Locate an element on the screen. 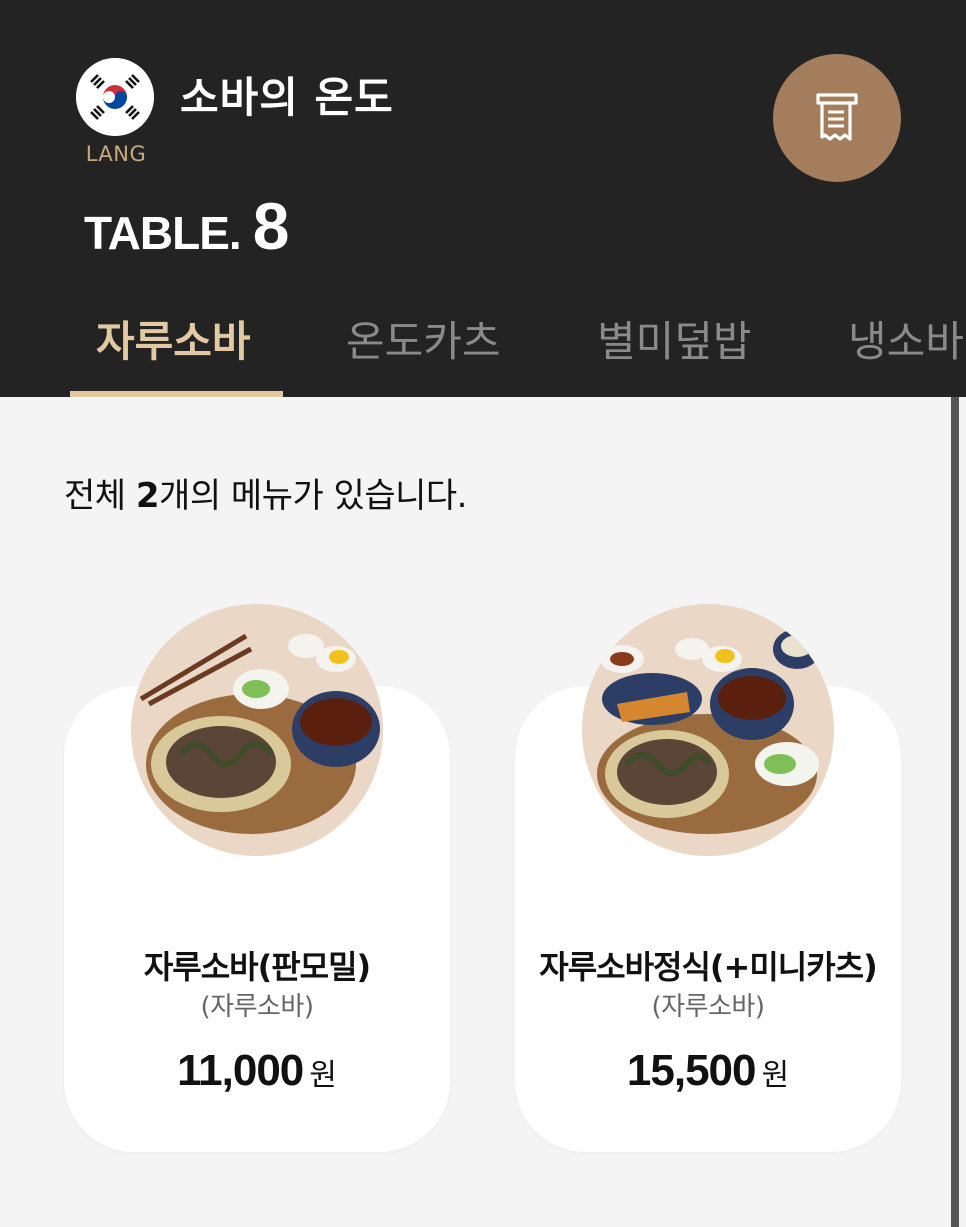  bill-button is located at coordinates (837, 118).